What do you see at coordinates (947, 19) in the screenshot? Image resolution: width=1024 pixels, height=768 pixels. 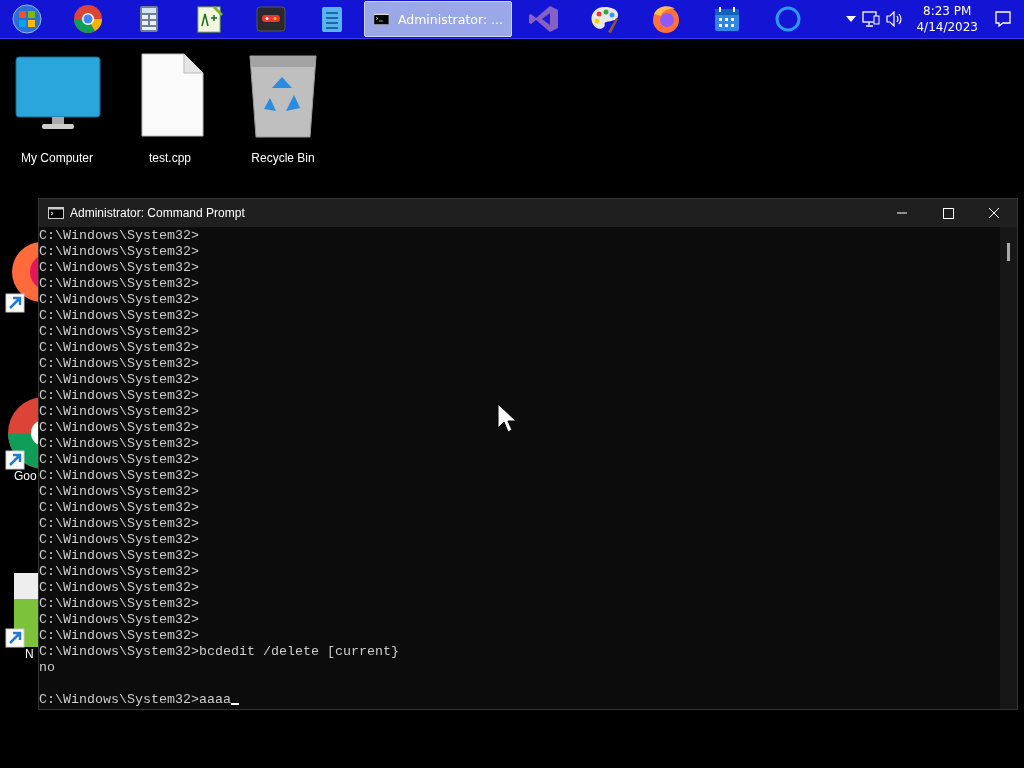 I see `clock: 8:23 PM 4/14/2023` at bounding box center [947, 19].